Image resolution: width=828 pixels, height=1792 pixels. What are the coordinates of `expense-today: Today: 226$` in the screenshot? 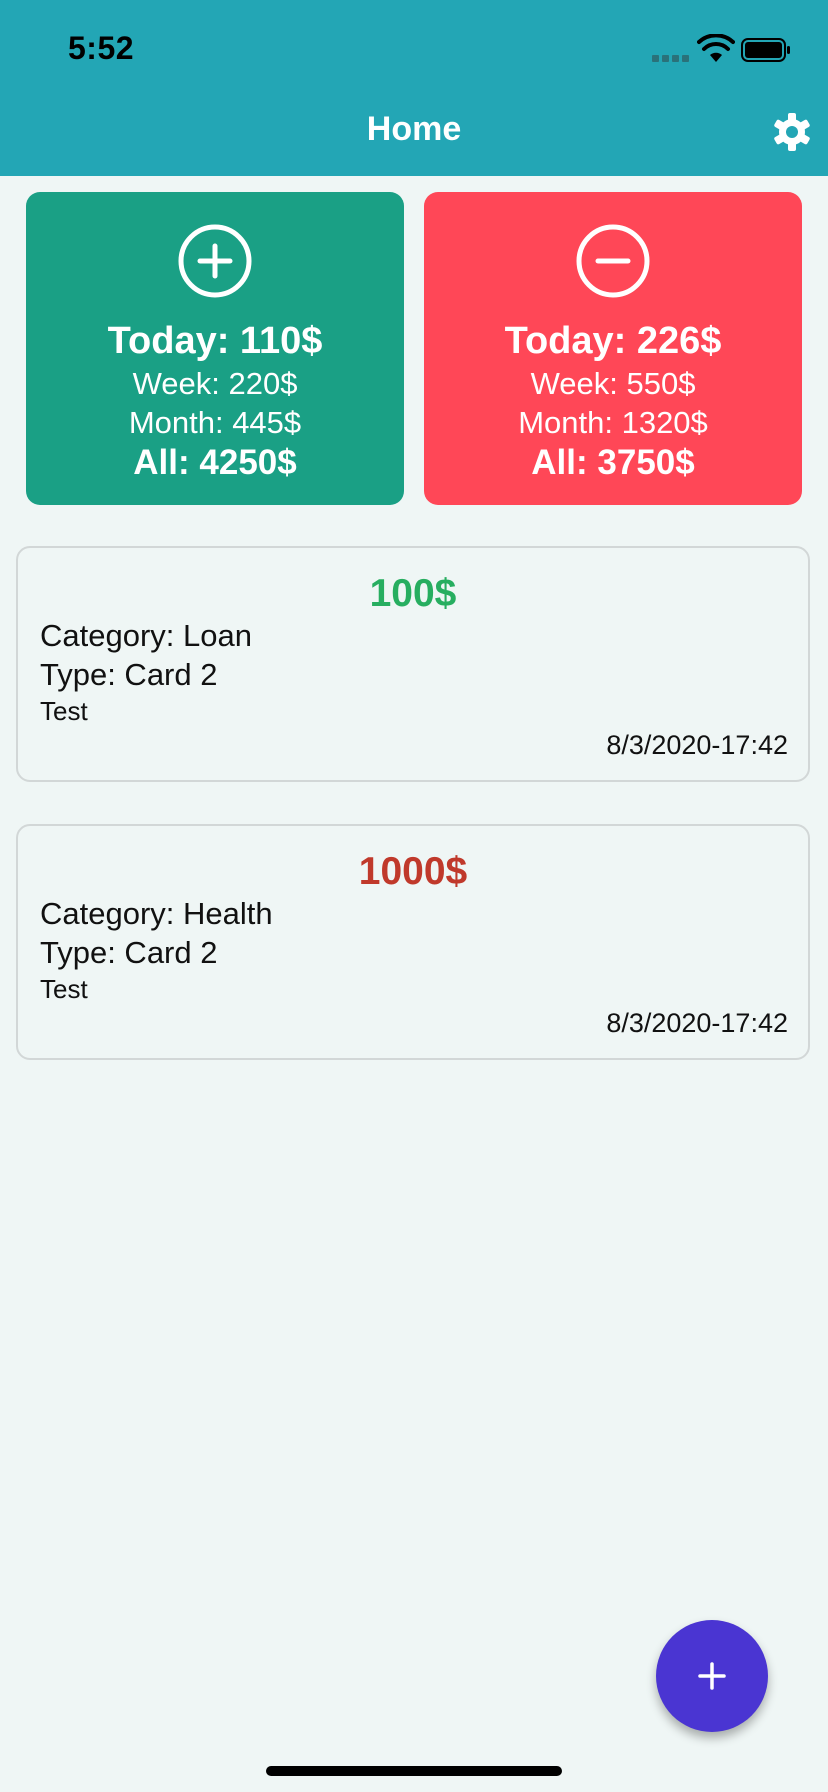 It's located at (613, 341).